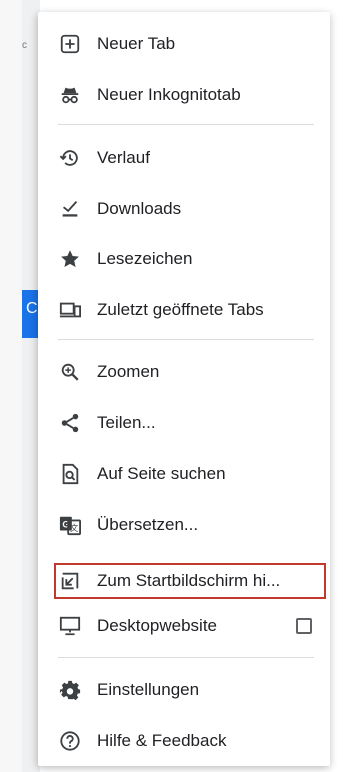 The width and height of the screenshot is (343, 772). Describe the element at coordinates (157, 625) in the screenshot. I see `menu-item-label: Desktopwebsite` at that location.